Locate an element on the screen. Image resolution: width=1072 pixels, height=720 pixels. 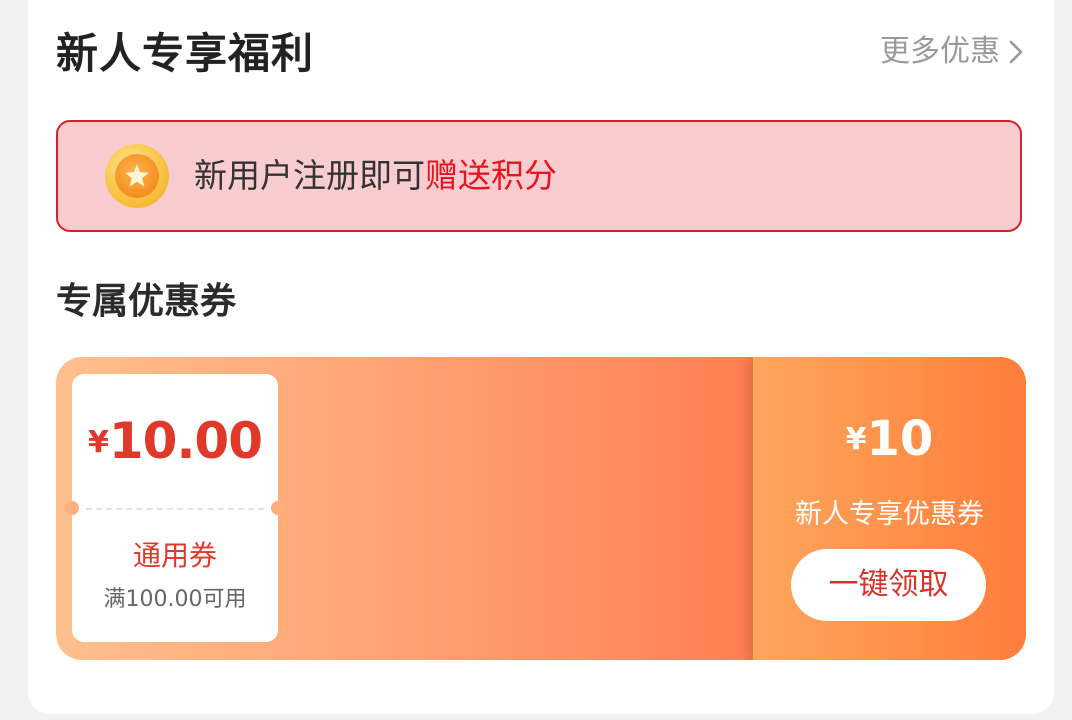
panel-total-amount: ¥10 is located at coordinates (889, 439).